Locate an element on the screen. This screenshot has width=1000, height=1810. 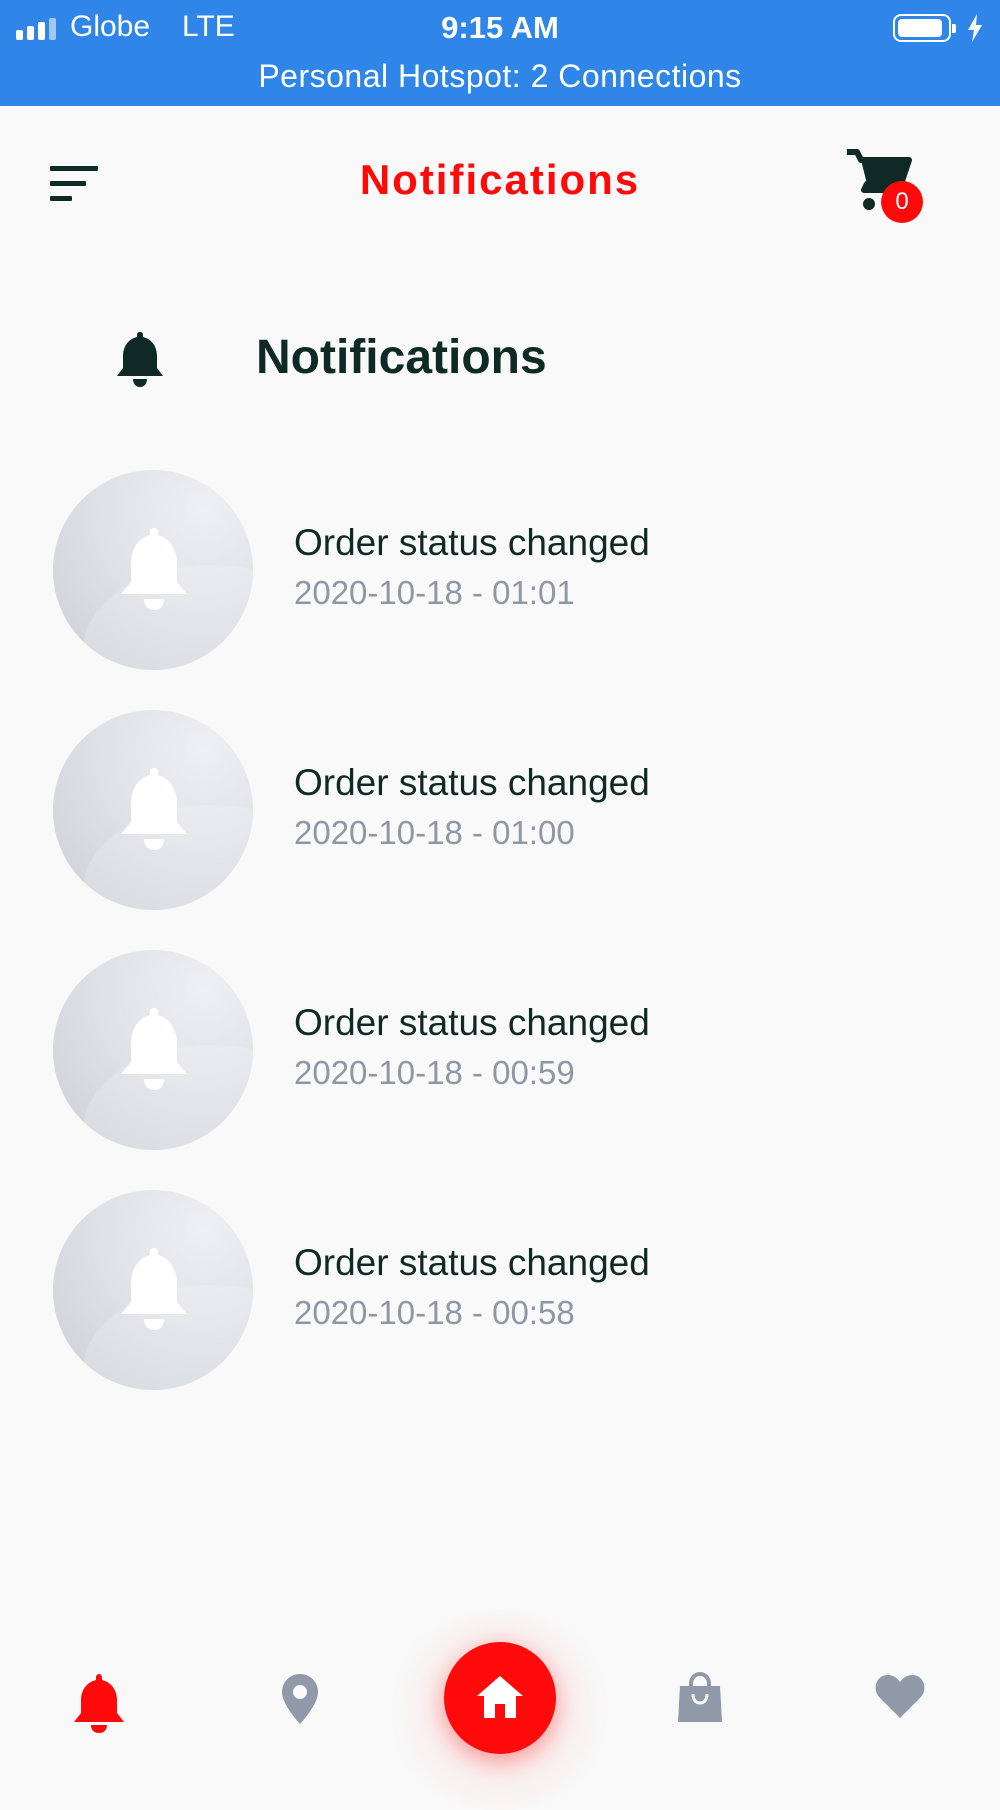
section-header: Notifications is located at coordinates (500, 360).